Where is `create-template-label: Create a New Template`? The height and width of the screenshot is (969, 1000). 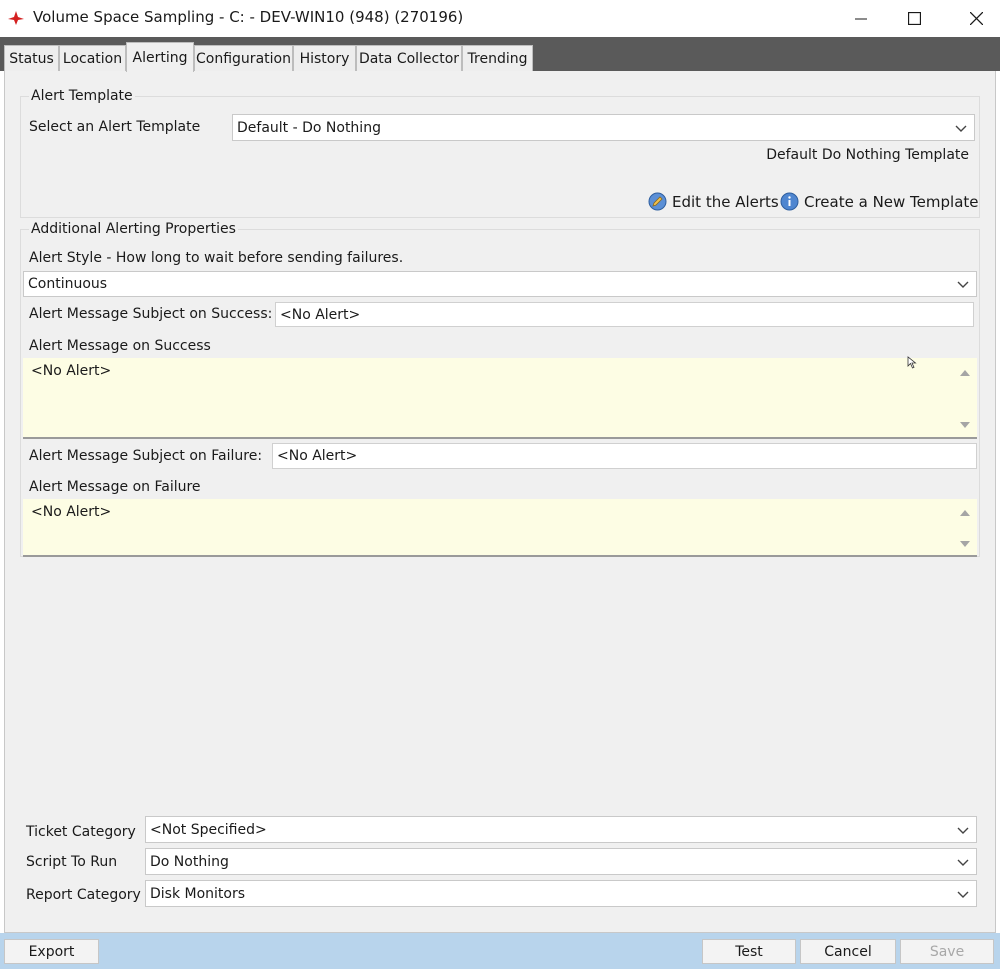 create-template-label: Create a New Template is located at coordinates (891, 201).